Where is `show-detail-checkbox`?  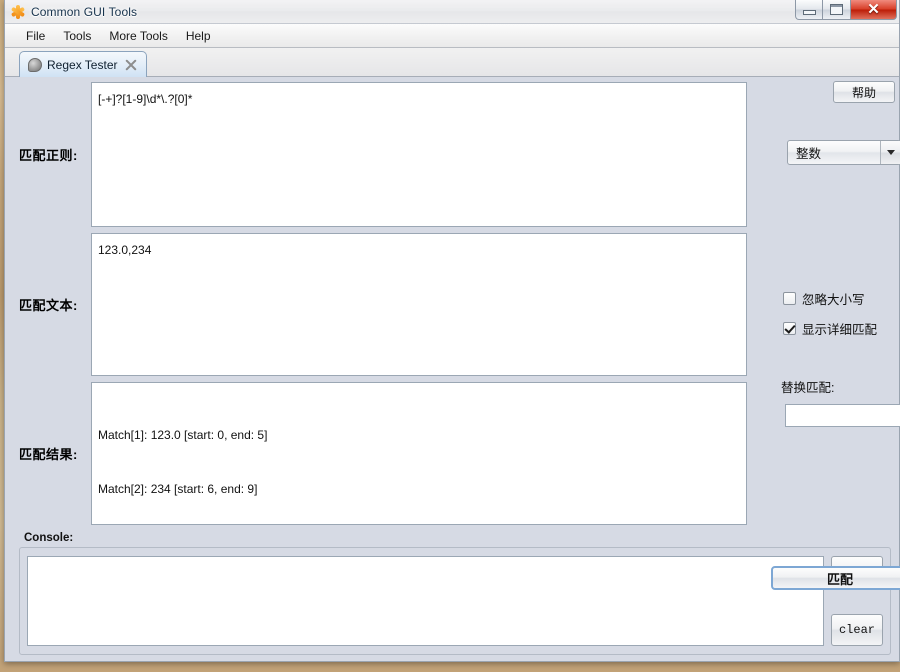 show-detail-checkbox is located at coordinates (789, 328).